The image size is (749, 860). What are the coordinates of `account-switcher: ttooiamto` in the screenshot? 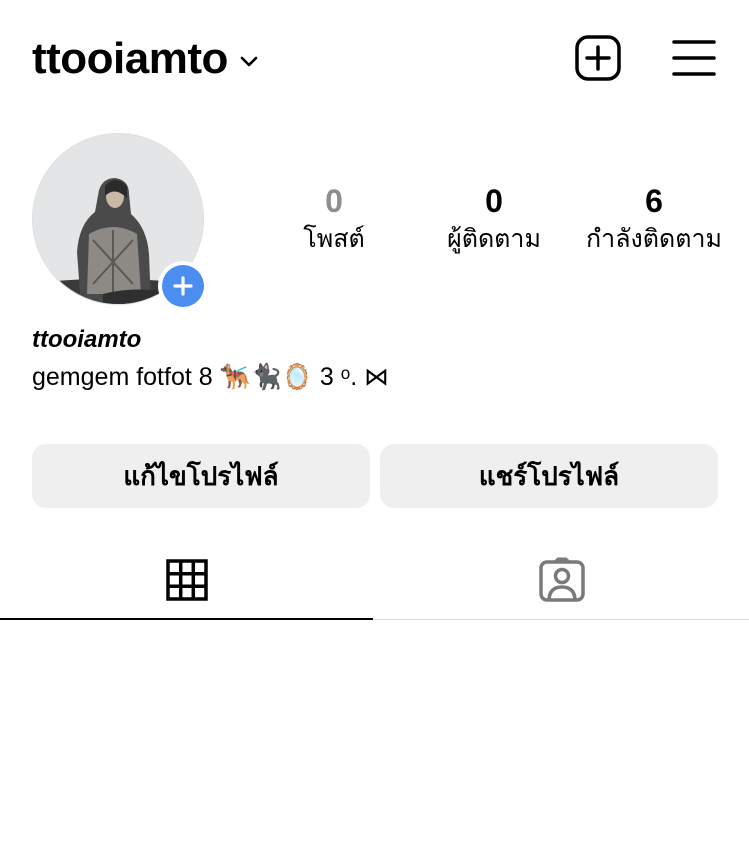 It's located at (146, 59).